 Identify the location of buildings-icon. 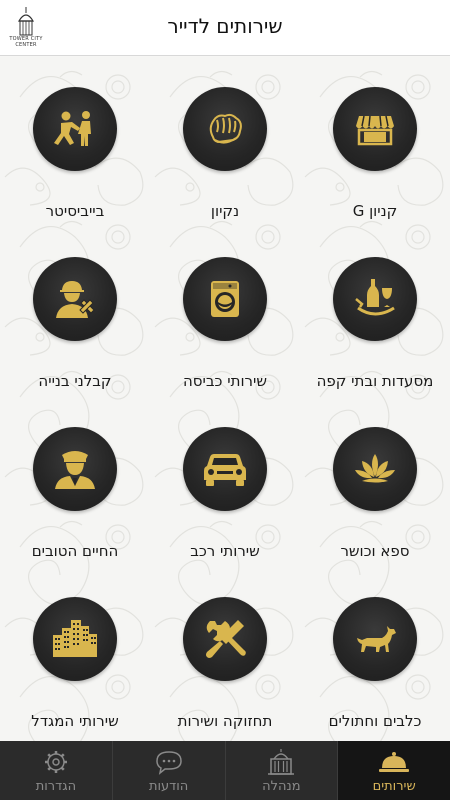
(75, 638).